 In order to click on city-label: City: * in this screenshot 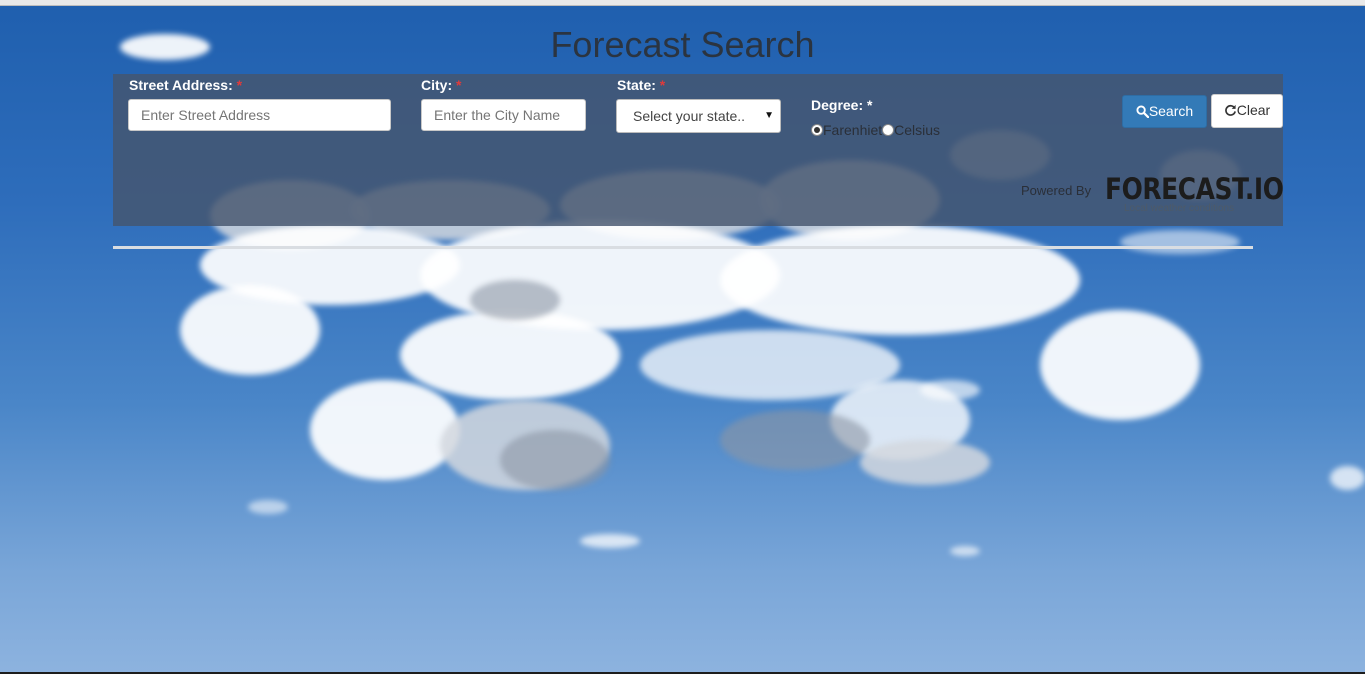, I will do `click(441, 85)`.